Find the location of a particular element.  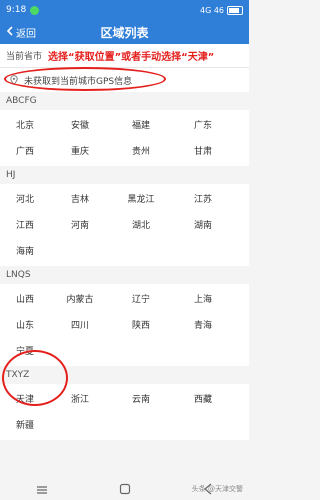

province-item: 黑龙江 is located at coordinates (141, 198).